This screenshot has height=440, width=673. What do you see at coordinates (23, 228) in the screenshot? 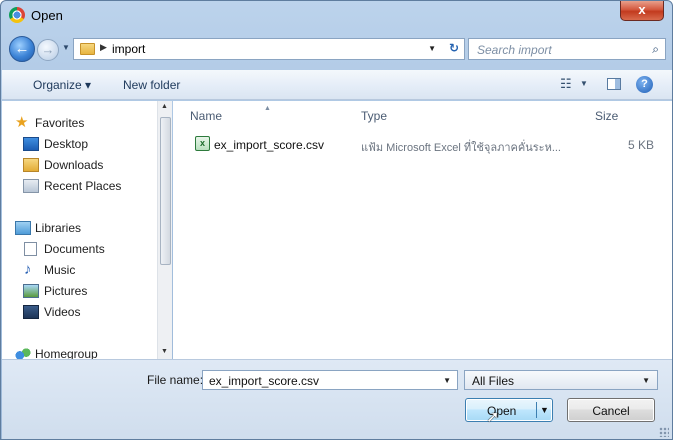
I see `libraries-icon` at bounding box center [23, 228].